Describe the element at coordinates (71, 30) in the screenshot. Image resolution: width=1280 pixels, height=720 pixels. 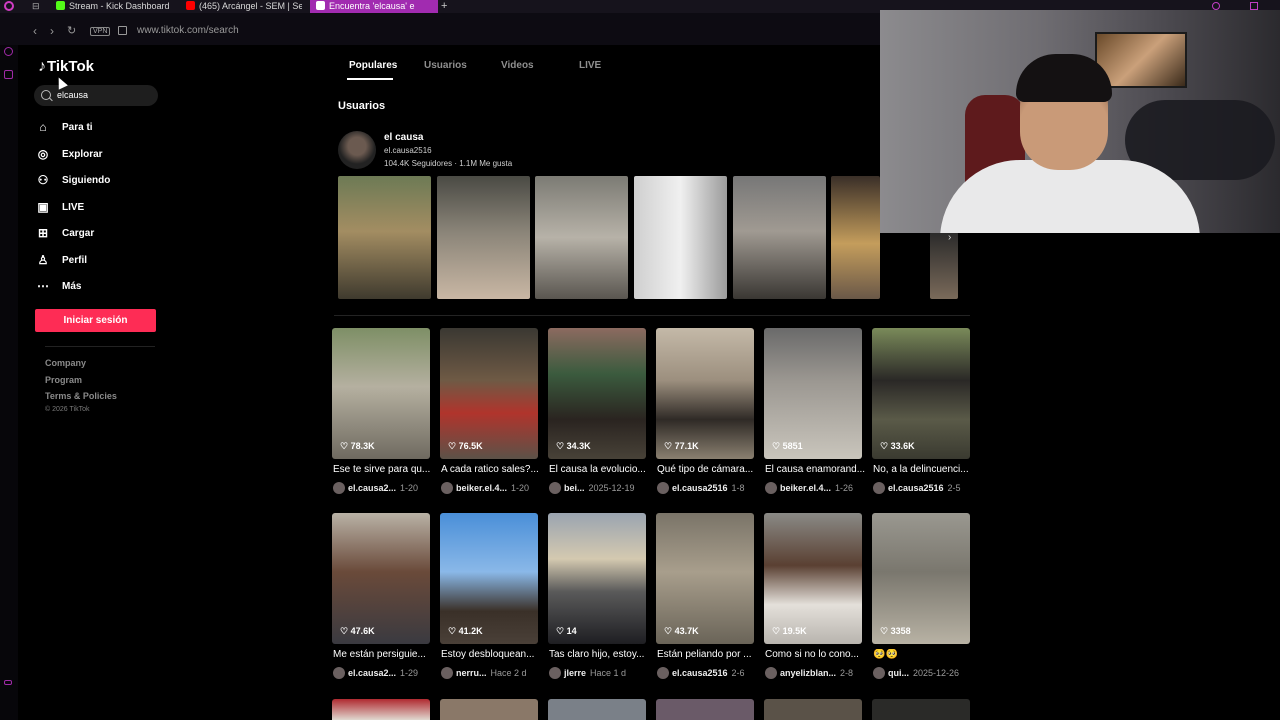
I see `reload-button: ↻` at that location.